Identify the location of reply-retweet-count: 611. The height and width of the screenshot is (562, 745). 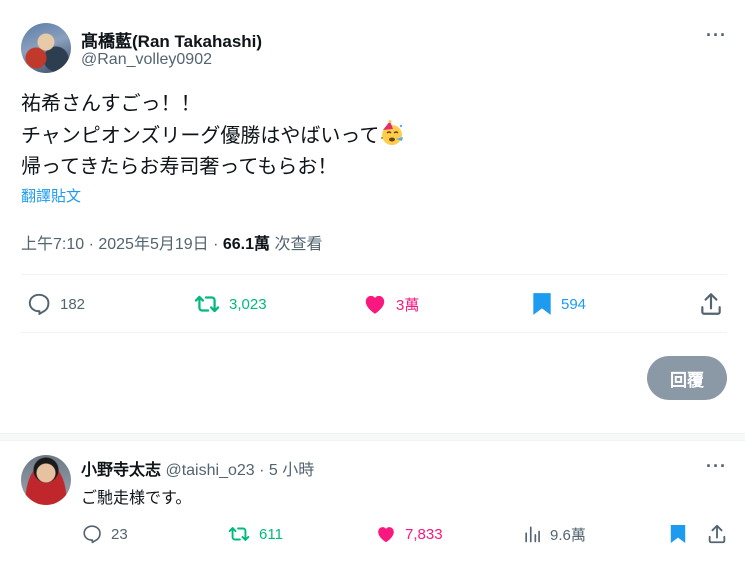
(271, 534).